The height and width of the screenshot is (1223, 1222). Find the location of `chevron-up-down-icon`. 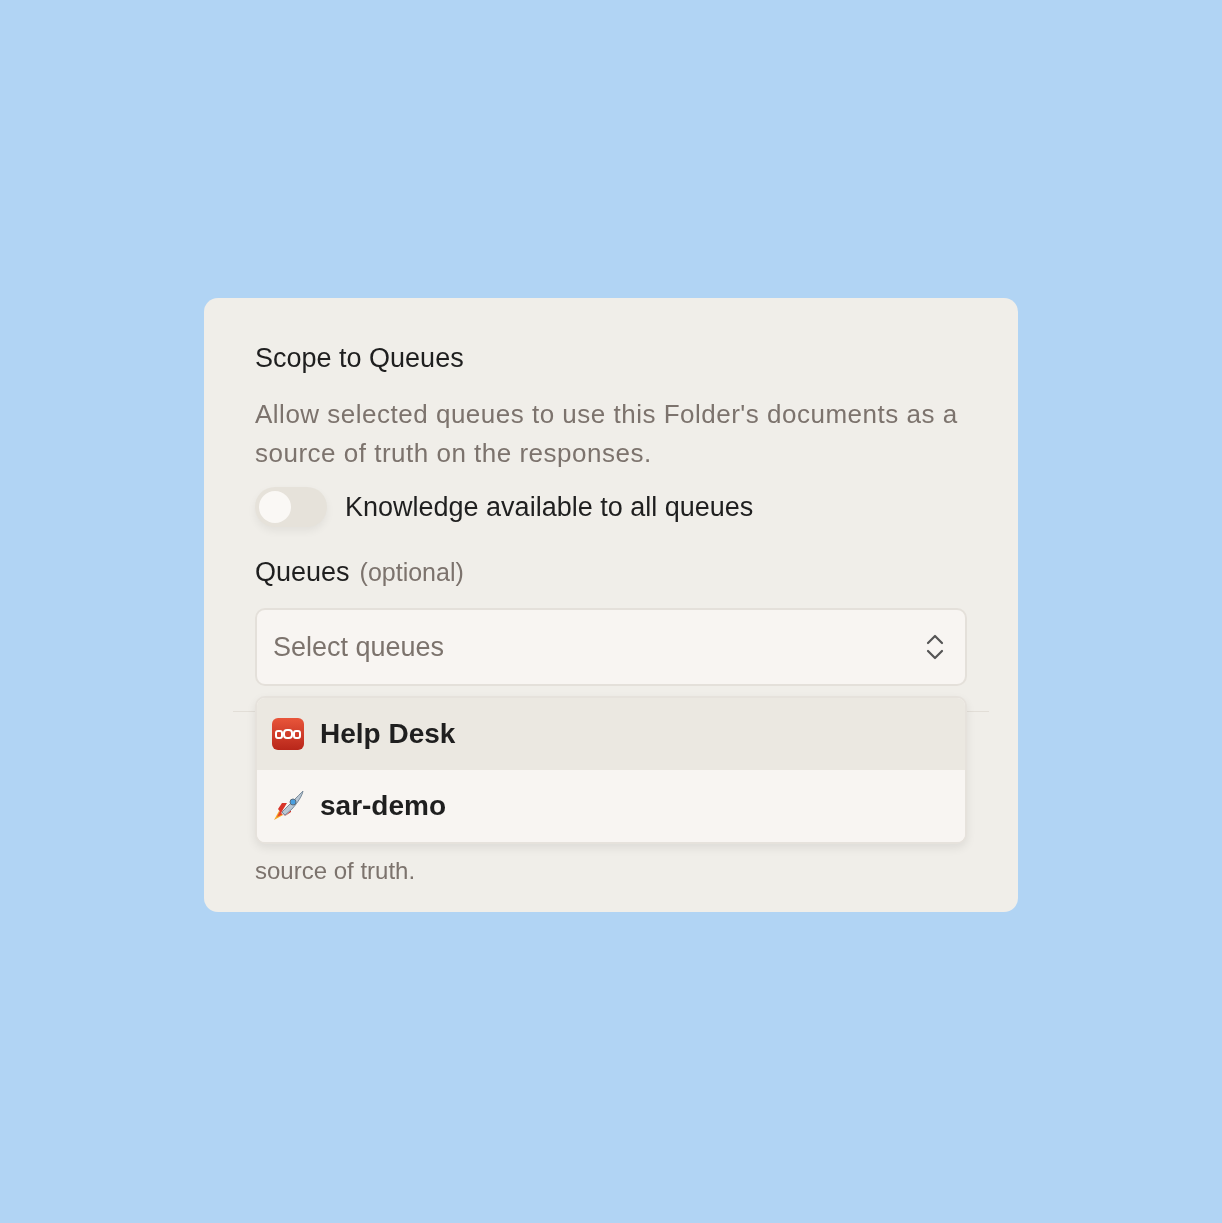

chevron-up-down-icon is located at coordinates (935, 647).